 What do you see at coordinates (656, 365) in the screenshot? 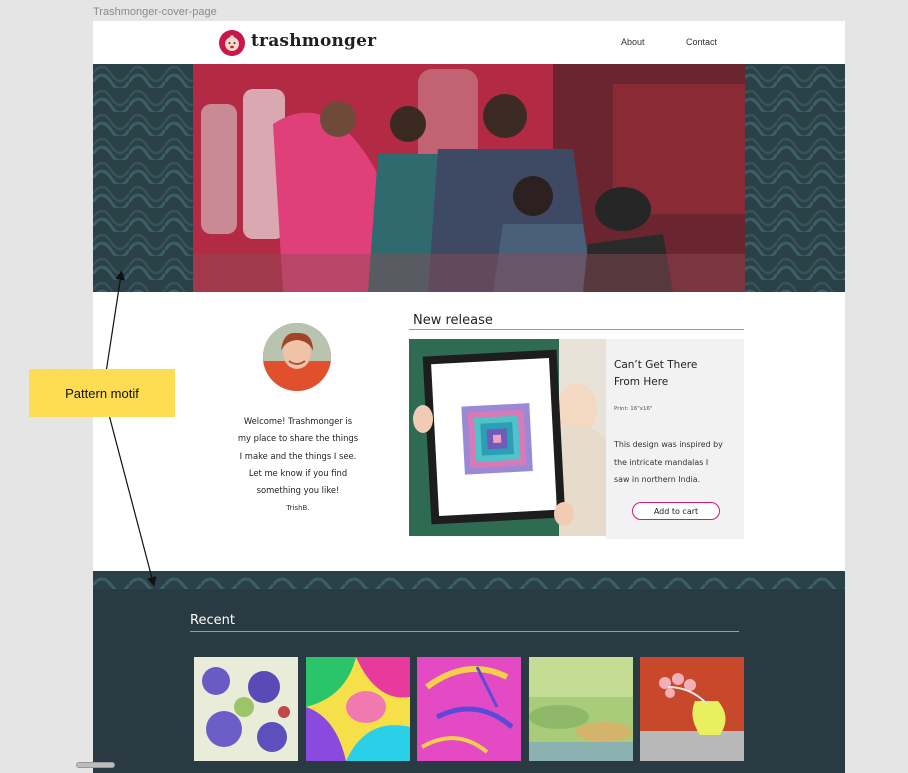
I see `product-name-line: Can’t Get There` at bounding box center [656, 365].